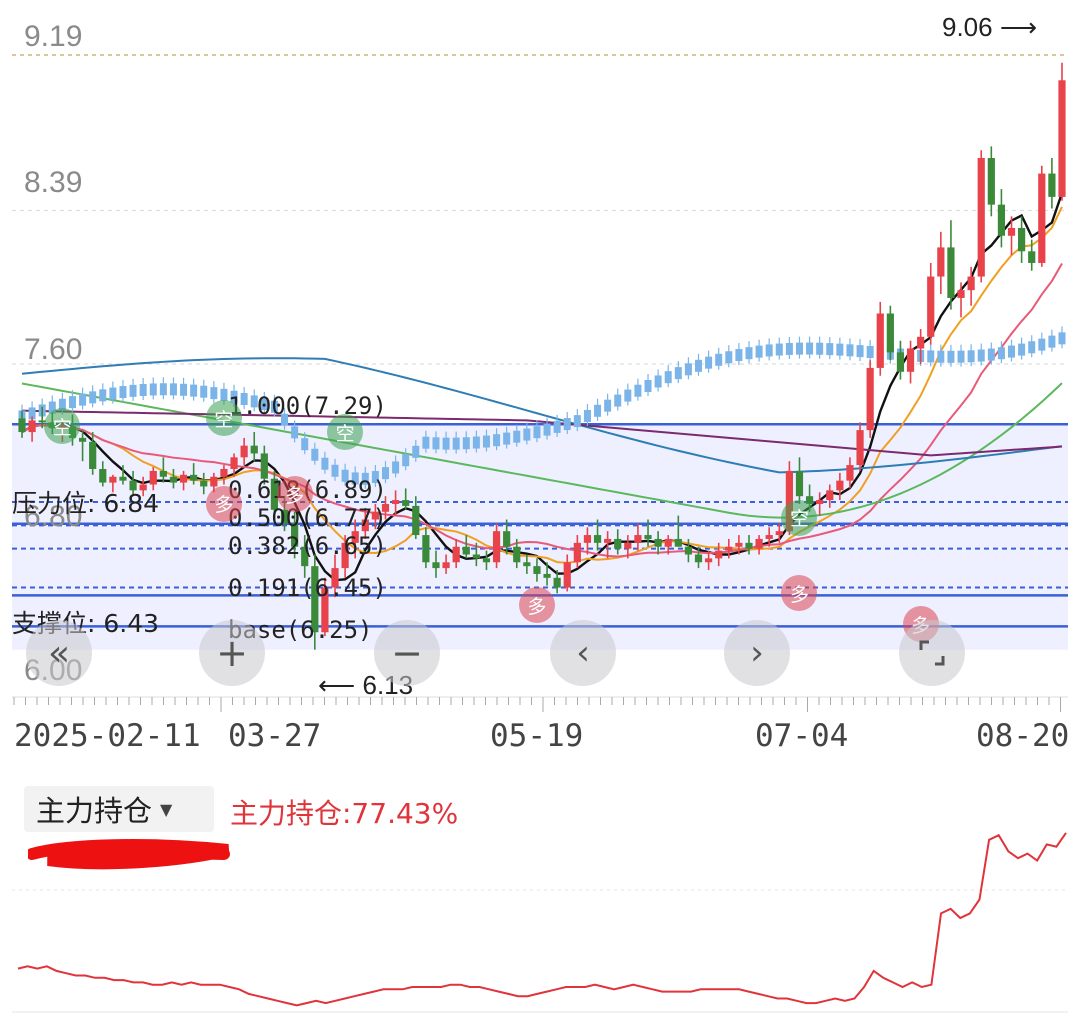  I want to click on zoom-out-button: −, so click(407, 653).